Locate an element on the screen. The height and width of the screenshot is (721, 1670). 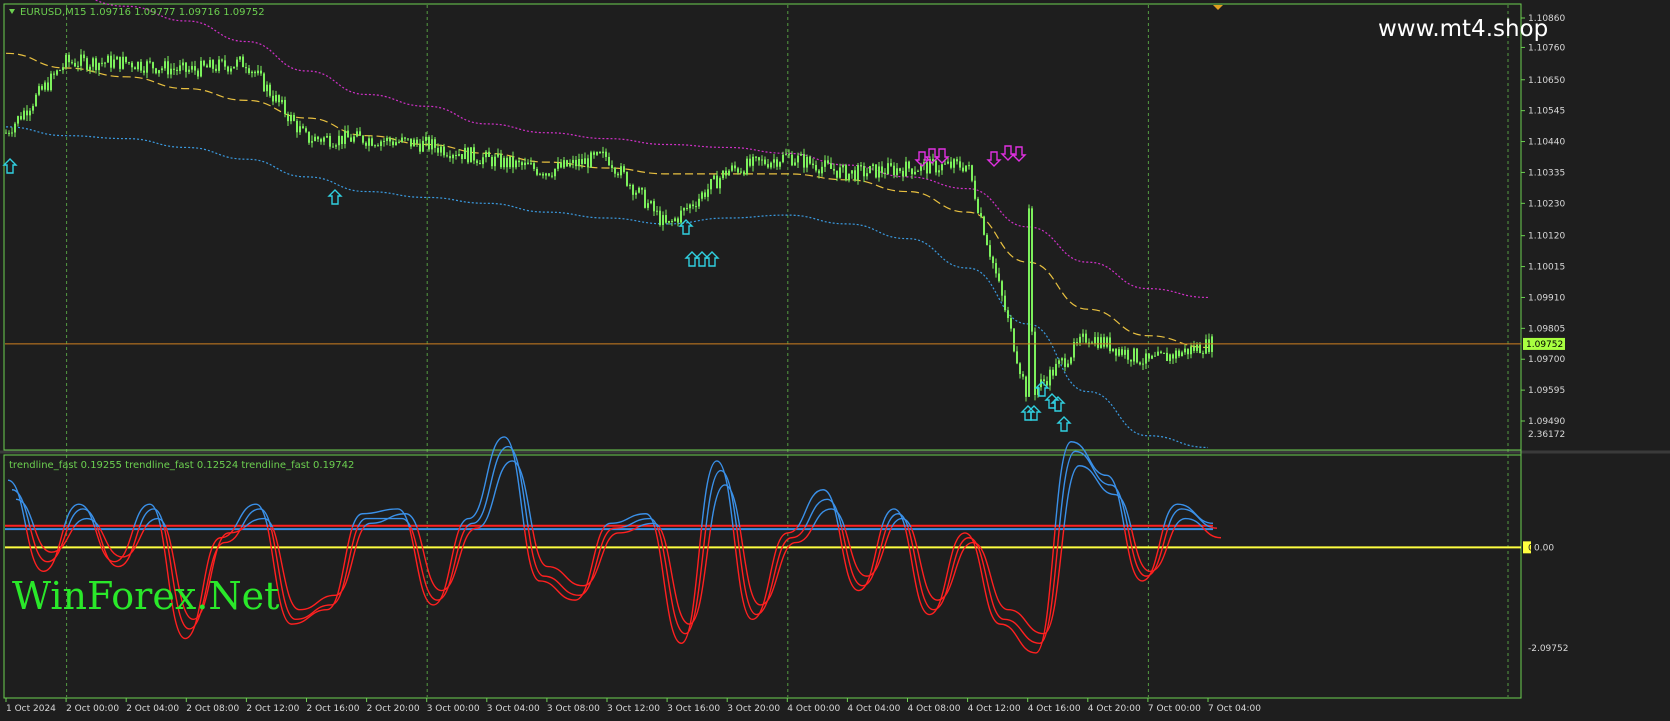
time-label: 3 Oct 16:00 is located at coordinates (693, 709).